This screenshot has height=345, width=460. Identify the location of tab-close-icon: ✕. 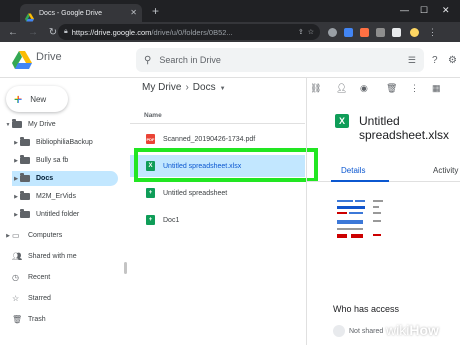
(133, 13).